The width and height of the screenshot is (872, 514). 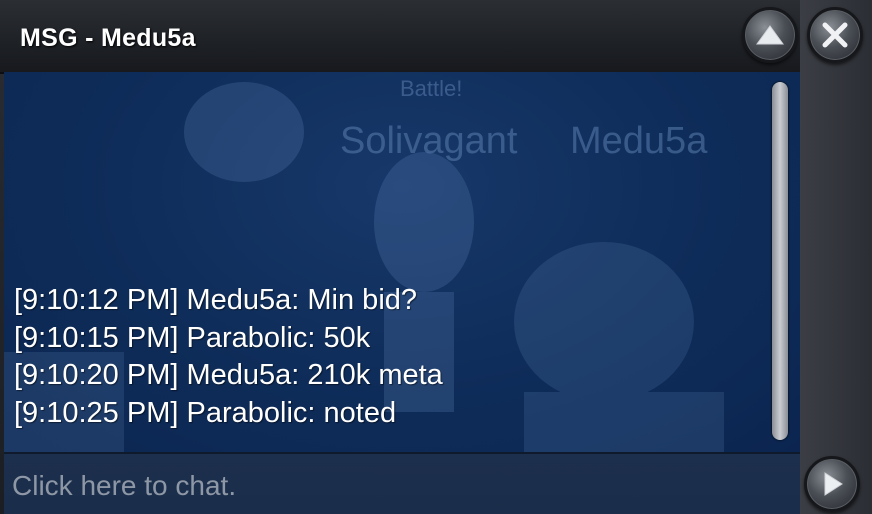 I want to click on chat-message: [9:10:12 PM] Medu5a: Min bid?, so click(x=216, y=300).